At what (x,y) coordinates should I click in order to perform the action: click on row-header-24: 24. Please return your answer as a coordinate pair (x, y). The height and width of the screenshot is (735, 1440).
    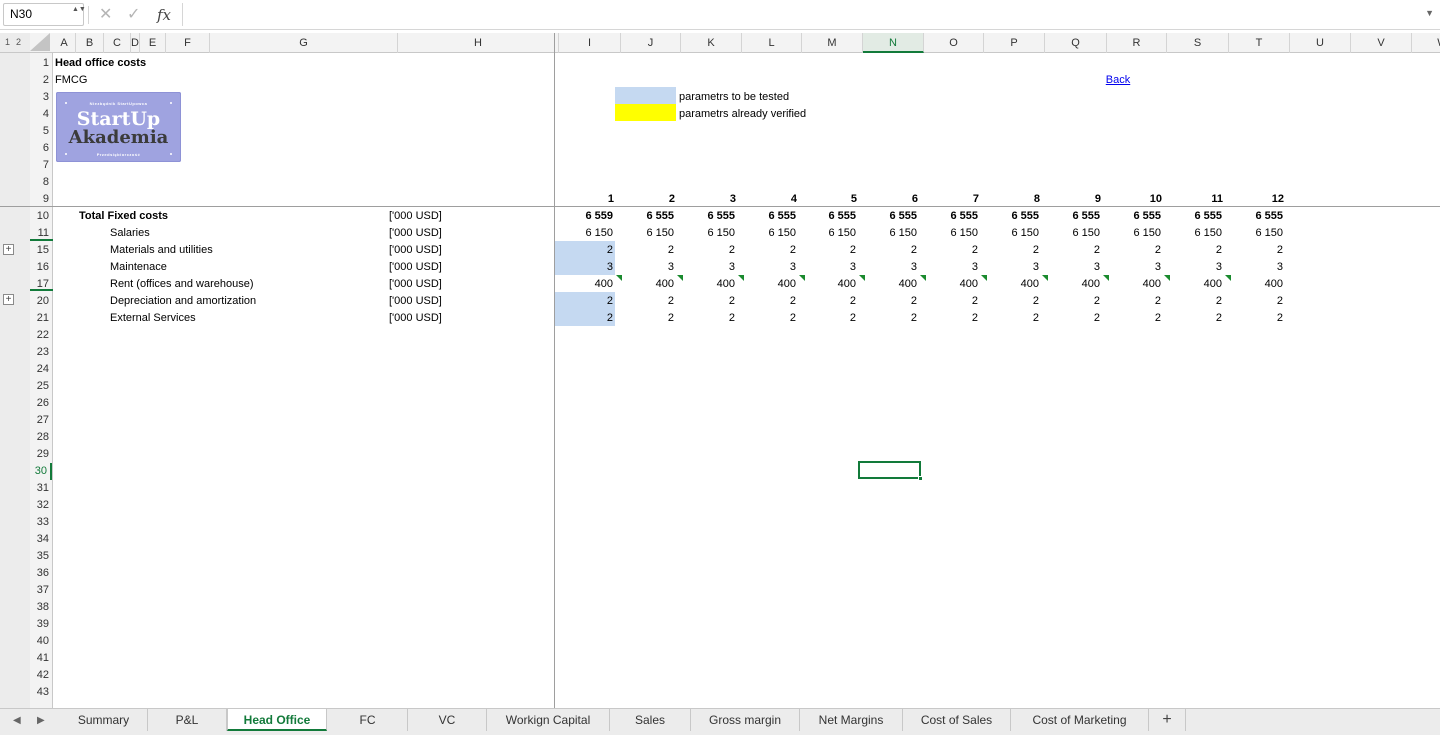
    Looking at the image, I should click on (41, 369).